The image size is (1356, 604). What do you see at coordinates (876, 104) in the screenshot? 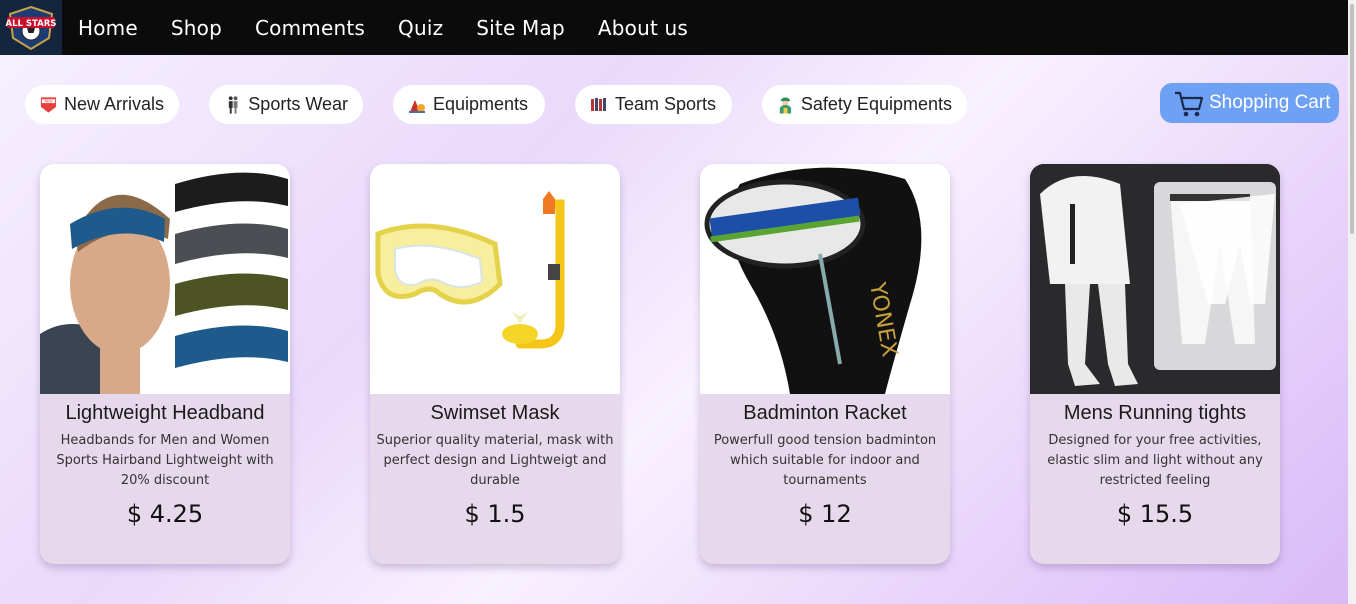
I see `category-label: Safety Equipments` at bounding box center [876, 104].